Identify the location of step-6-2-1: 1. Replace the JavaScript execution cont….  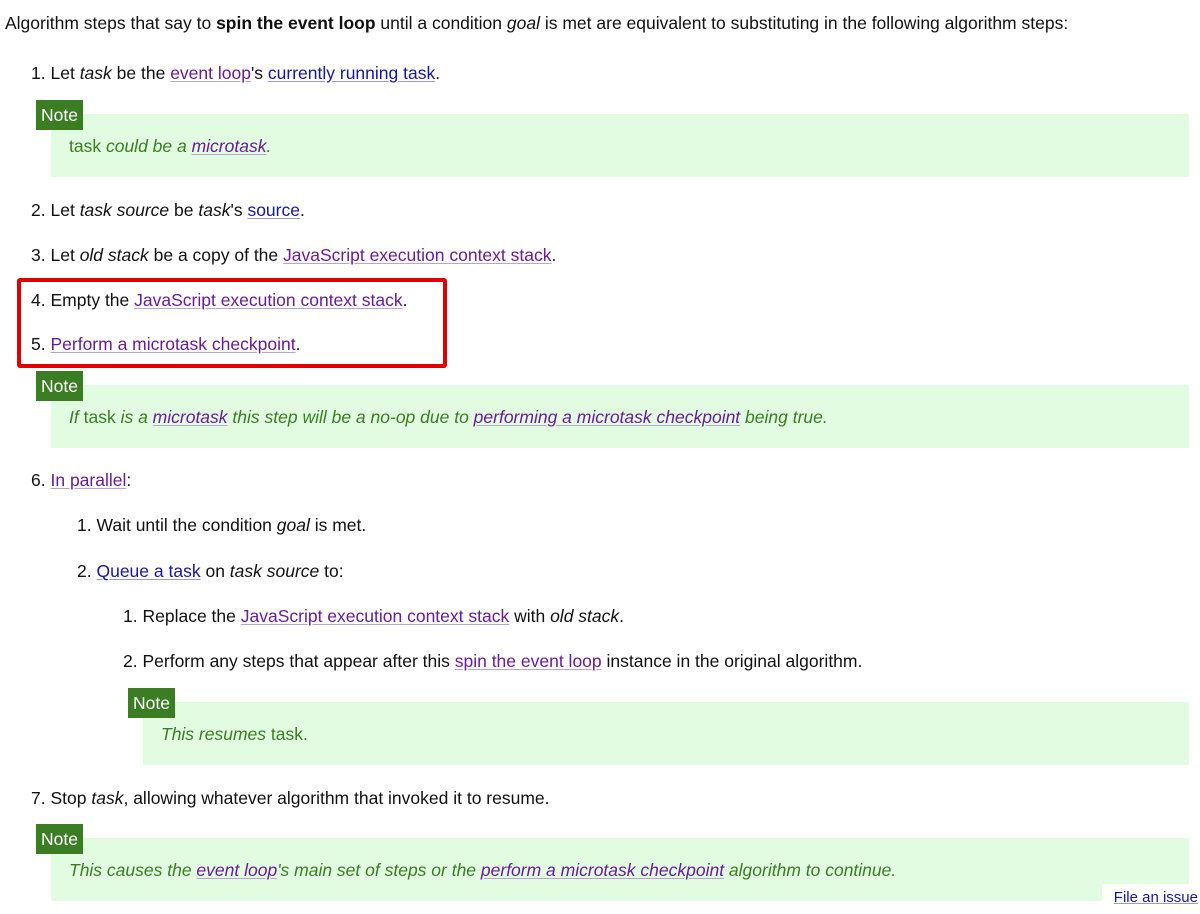
(374, 616).